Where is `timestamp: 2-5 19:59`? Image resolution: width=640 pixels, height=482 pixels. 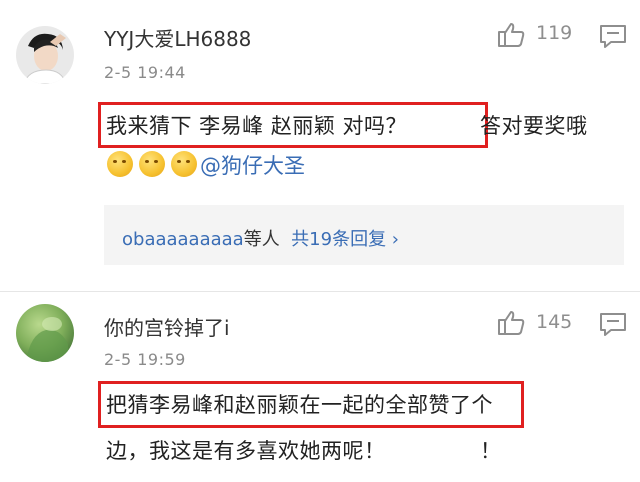
timestamp: 2-5 19:59 is located at coordinates (145, 359).